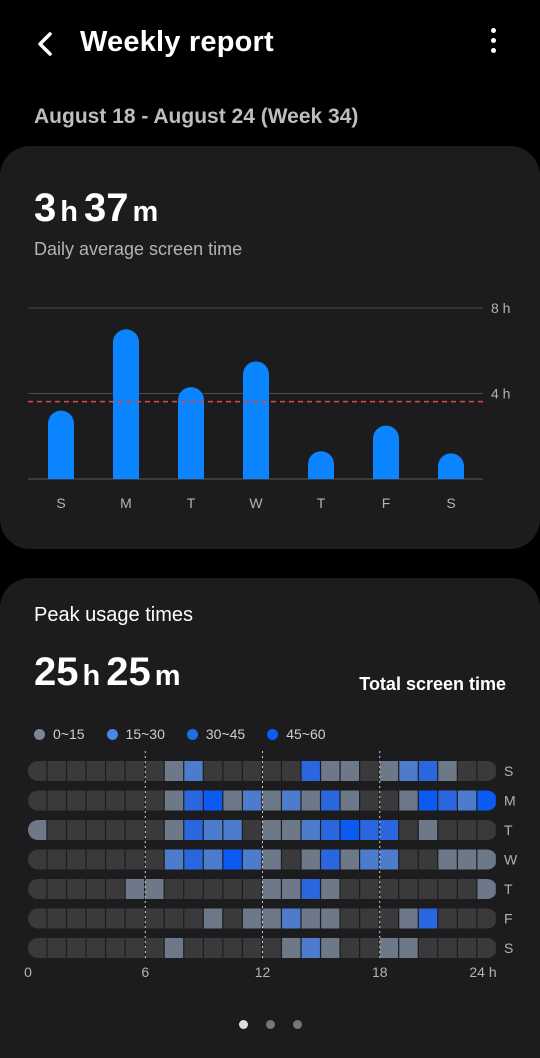  I want to click on back-button, so click(48, 44).